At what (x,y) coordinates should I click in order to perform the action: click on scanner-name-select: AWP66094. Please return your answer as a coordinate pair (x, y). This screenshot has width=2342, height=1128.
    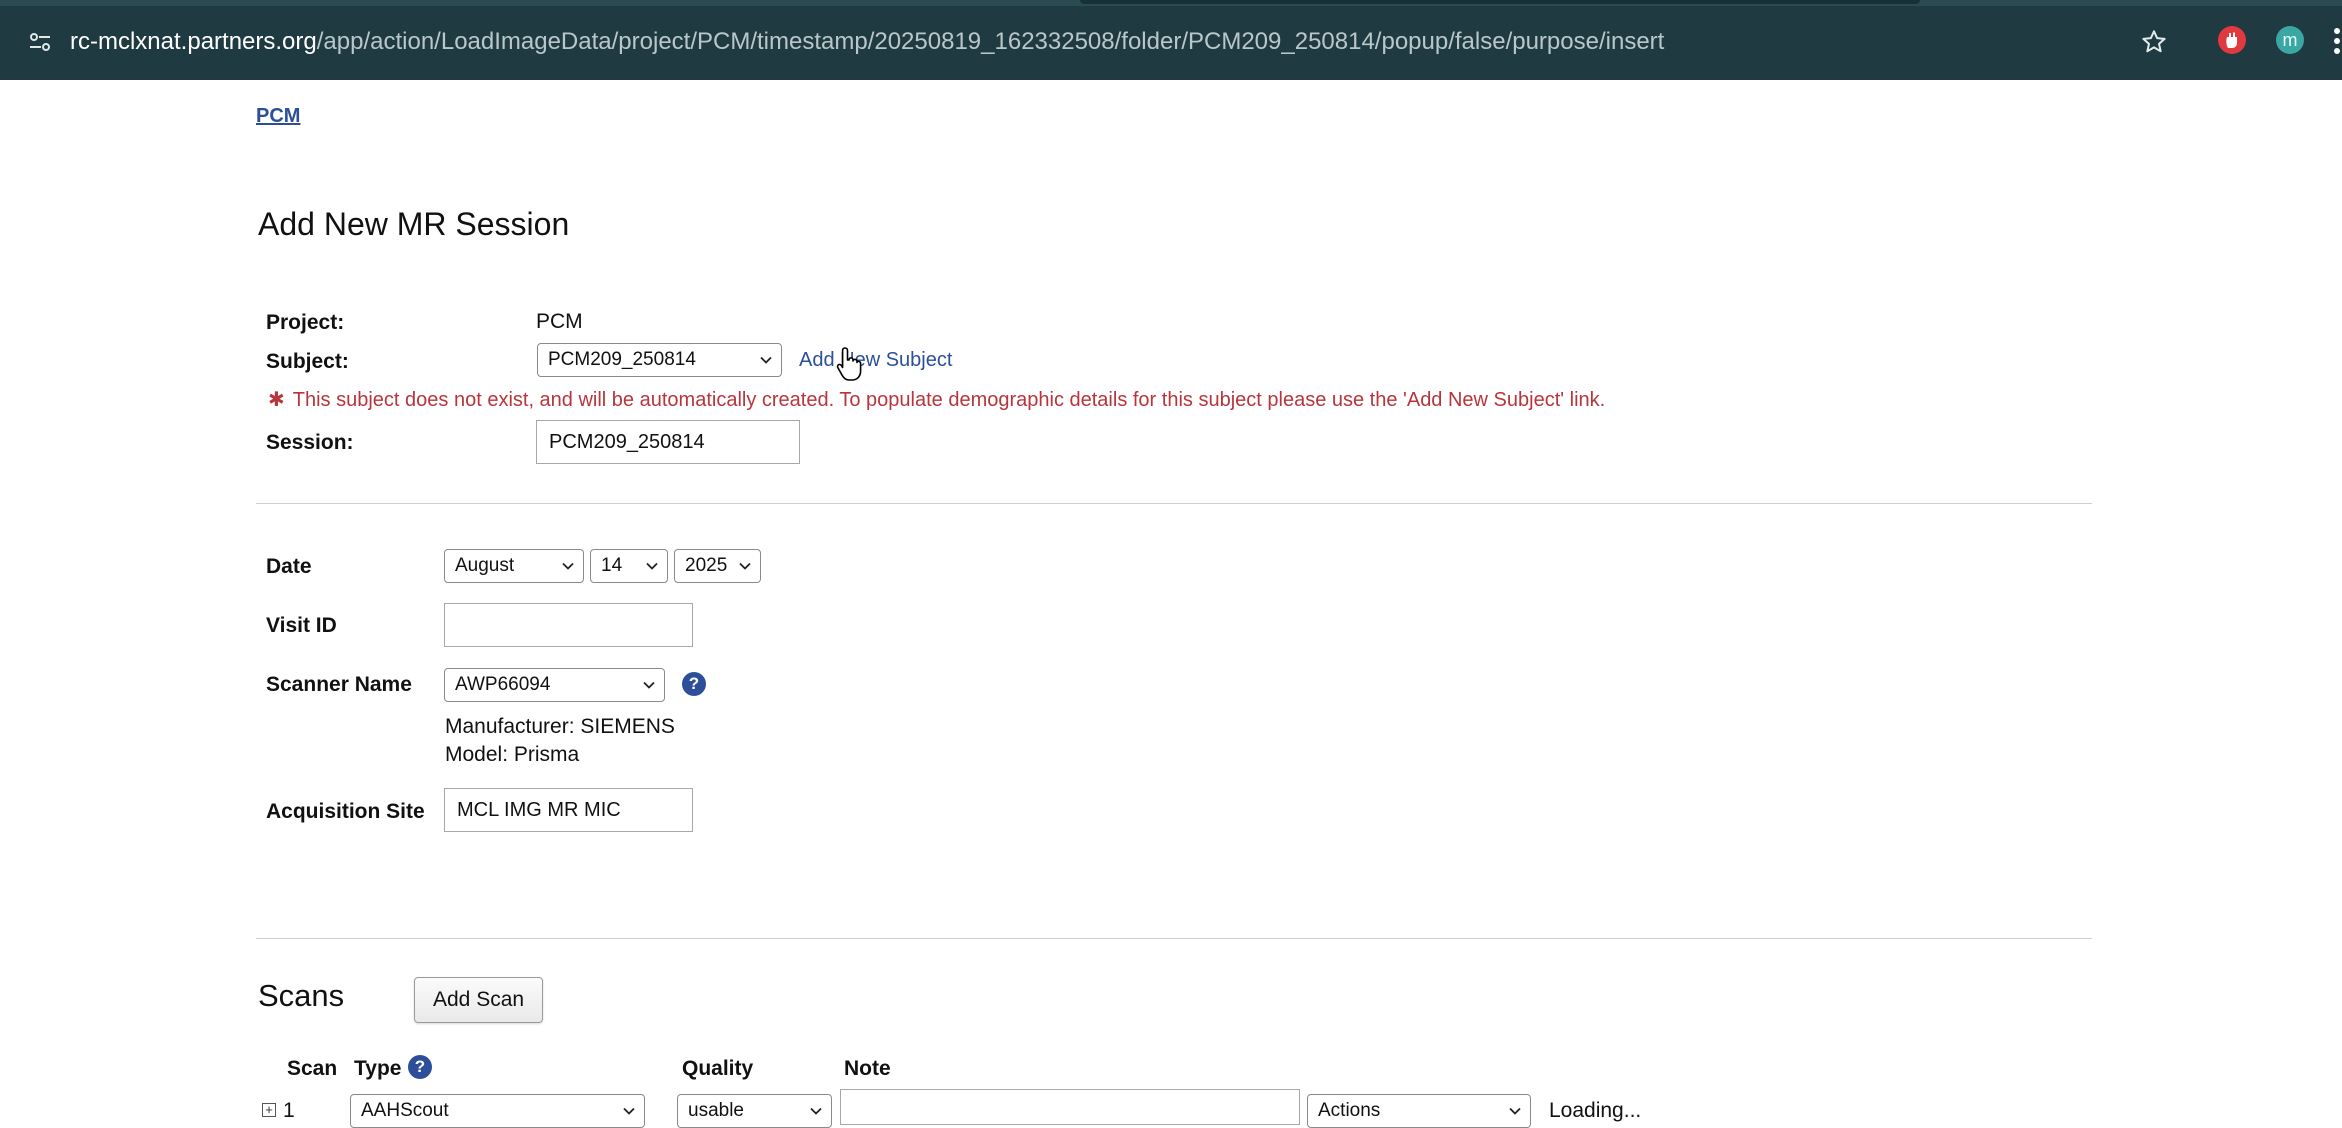
    Looking at the image, I should click on (554, 685).